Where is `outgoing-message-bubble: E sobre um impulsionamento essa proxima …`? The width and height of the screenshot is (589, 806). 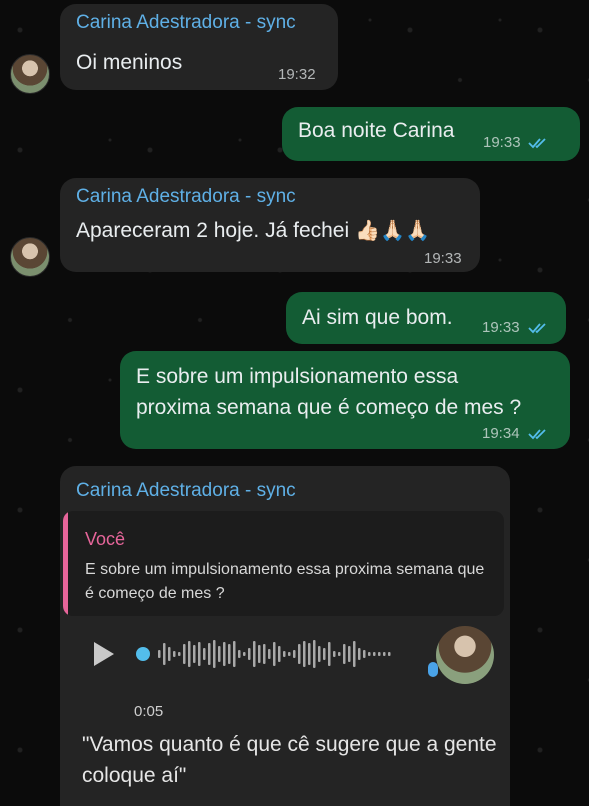
outgoing-message-bubble: E sobre um impulsionamento essa proxima … is located at coordinates (345, 400).